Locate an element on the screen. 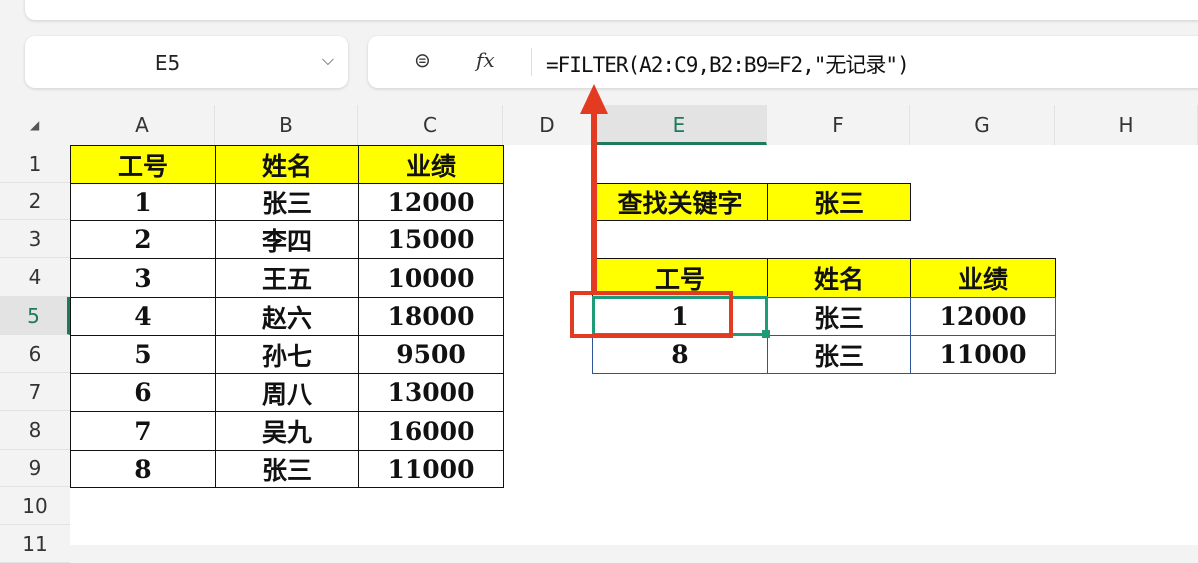 This screenshot has height=563, width=1198. source-header-cell: 姓名 is located at coordinates (287, 164).